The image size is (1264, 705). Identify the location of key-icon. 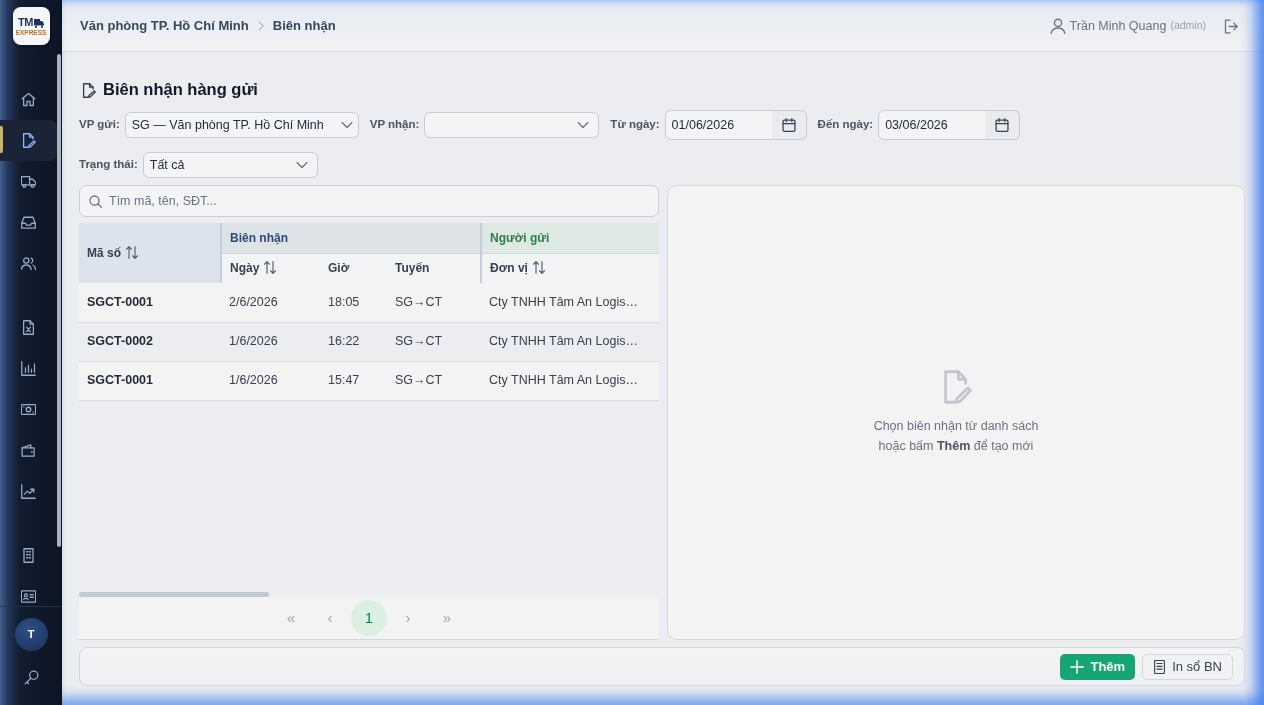
(31, 677).